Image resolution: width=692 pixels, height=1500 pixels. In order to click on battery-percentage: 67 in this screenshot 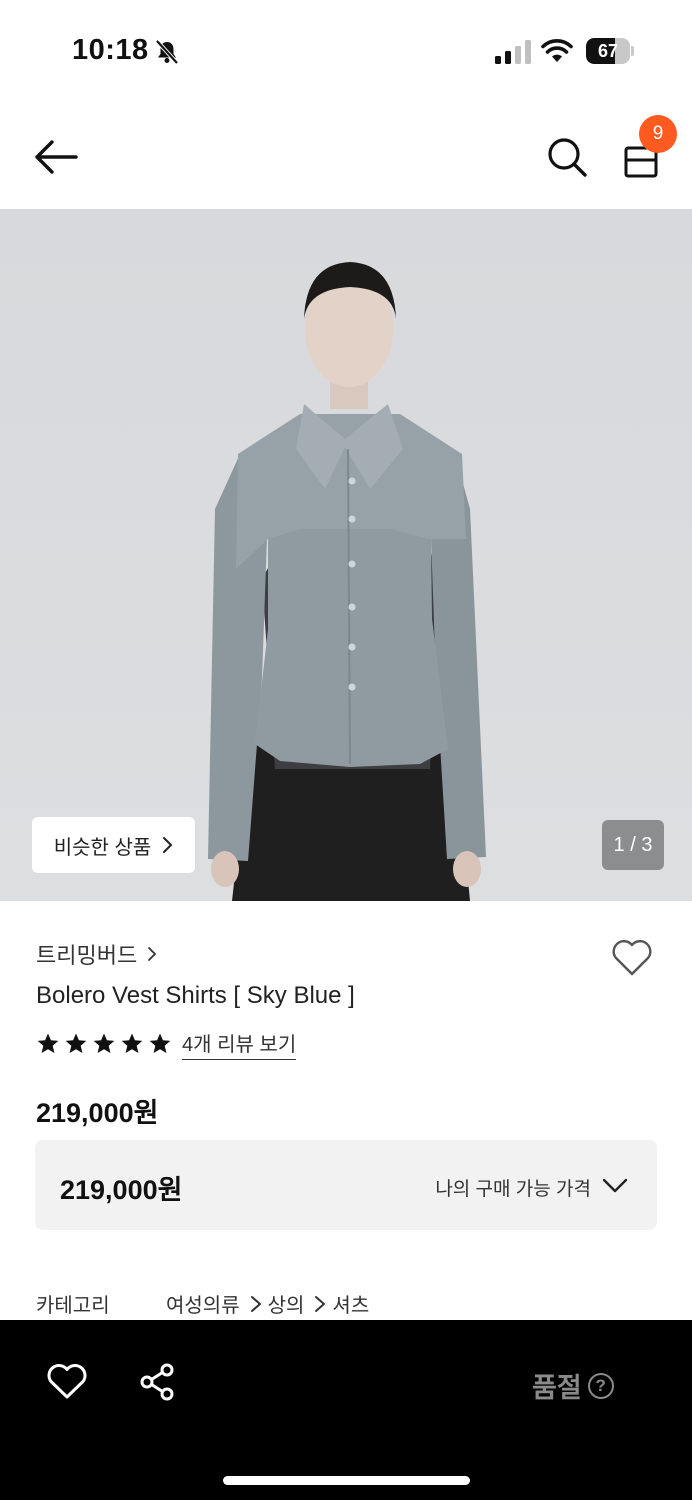, I will do `click(608, 51)`.